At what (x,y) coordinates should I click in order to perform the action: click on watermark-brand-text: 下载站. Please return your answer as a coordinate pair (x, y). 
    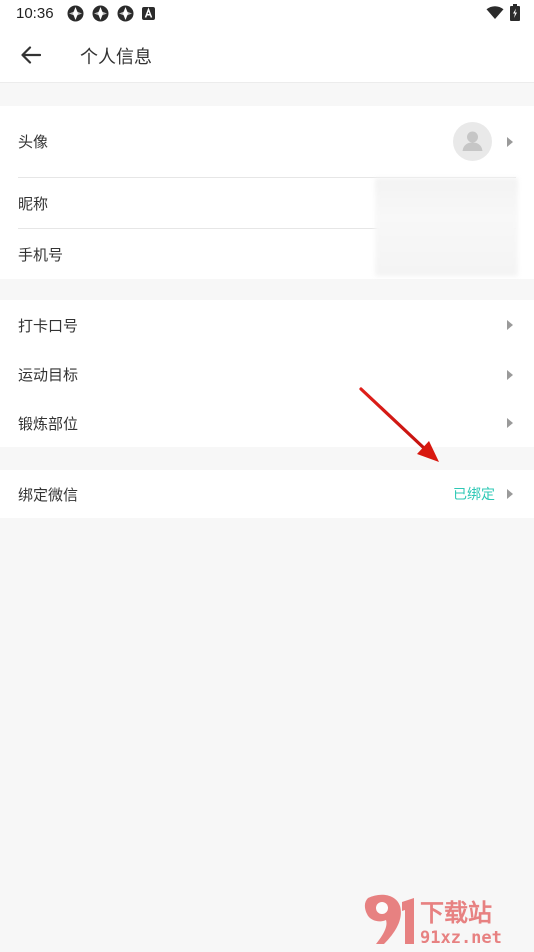
    Looking at the image, I should click on (456, 913).